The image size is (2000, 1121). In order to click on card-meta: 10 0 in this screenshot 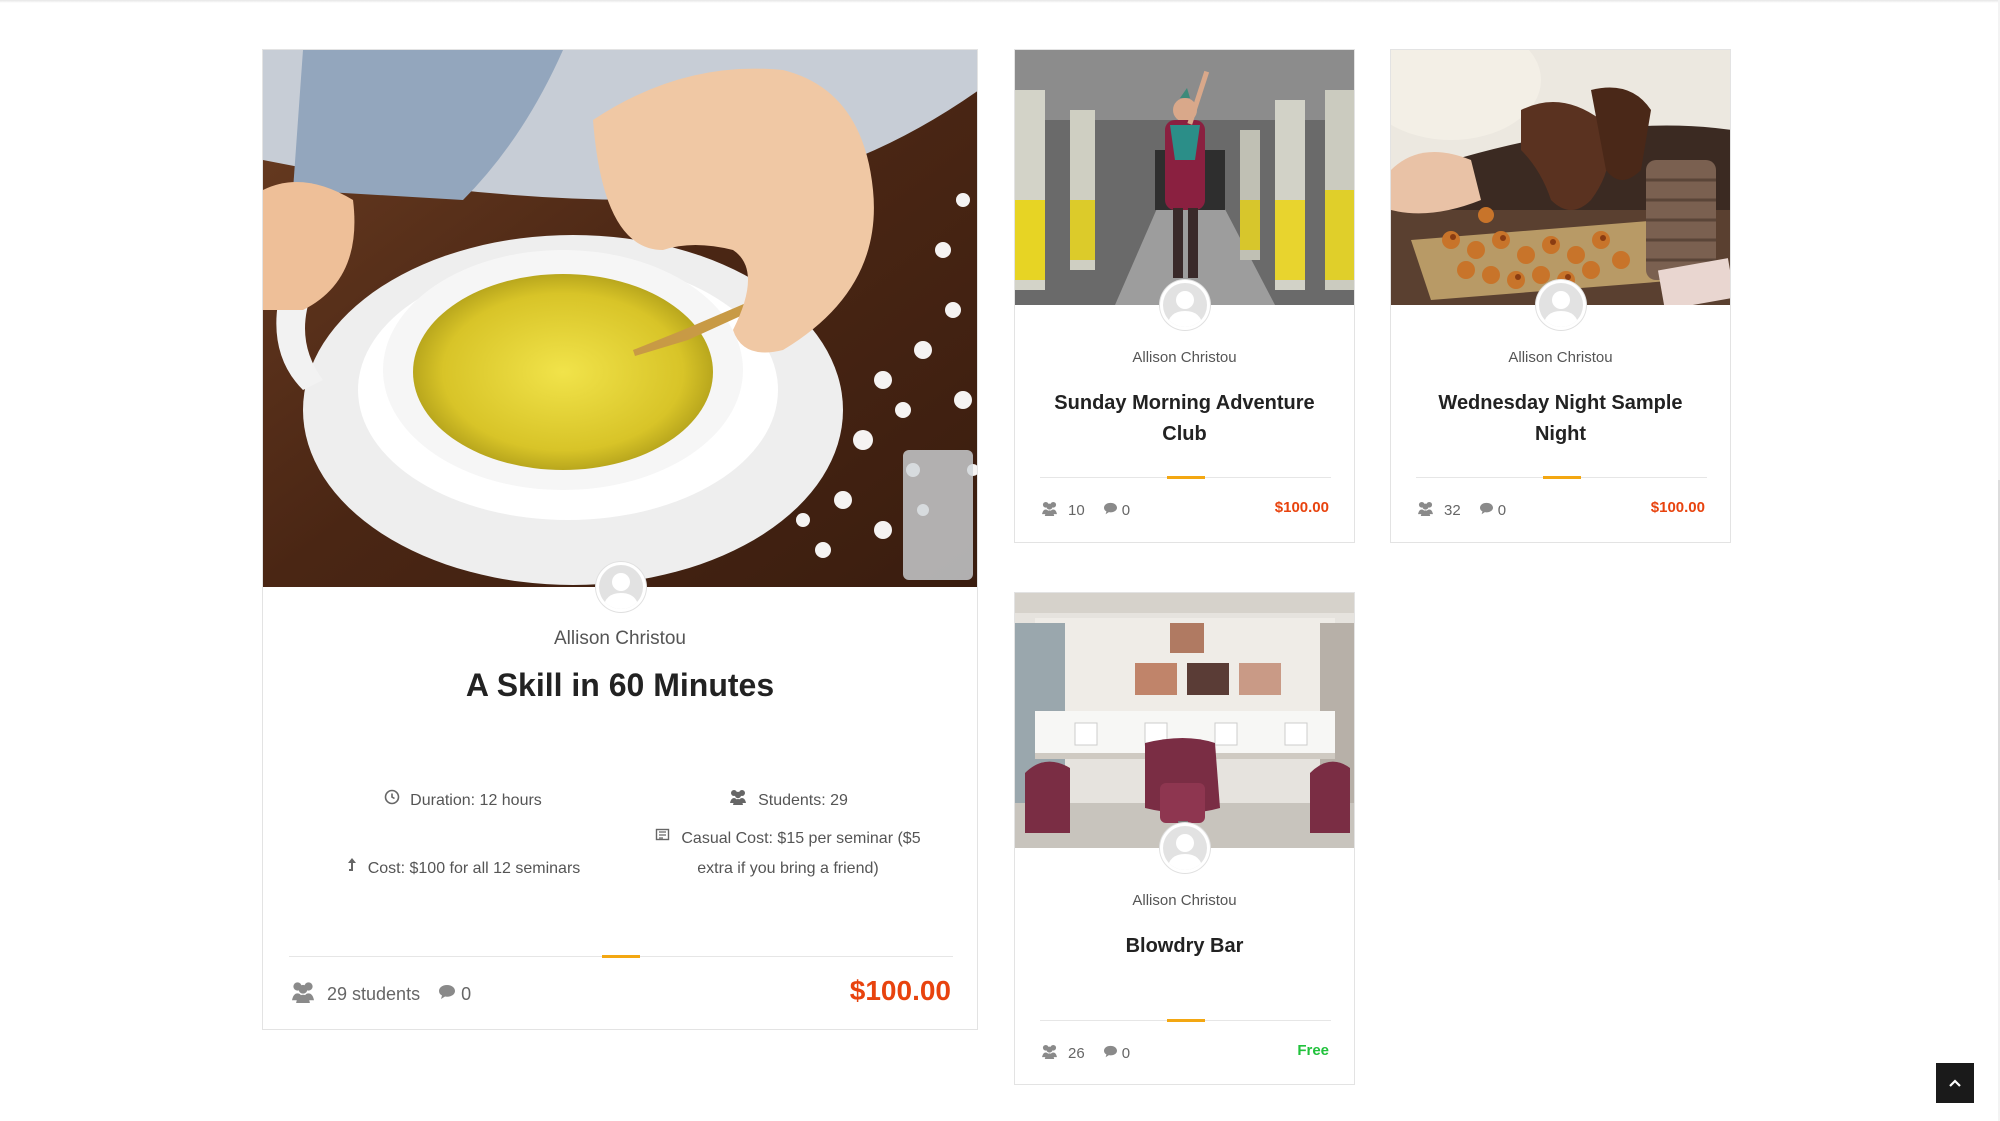, I will do `click(1085, 510)`.